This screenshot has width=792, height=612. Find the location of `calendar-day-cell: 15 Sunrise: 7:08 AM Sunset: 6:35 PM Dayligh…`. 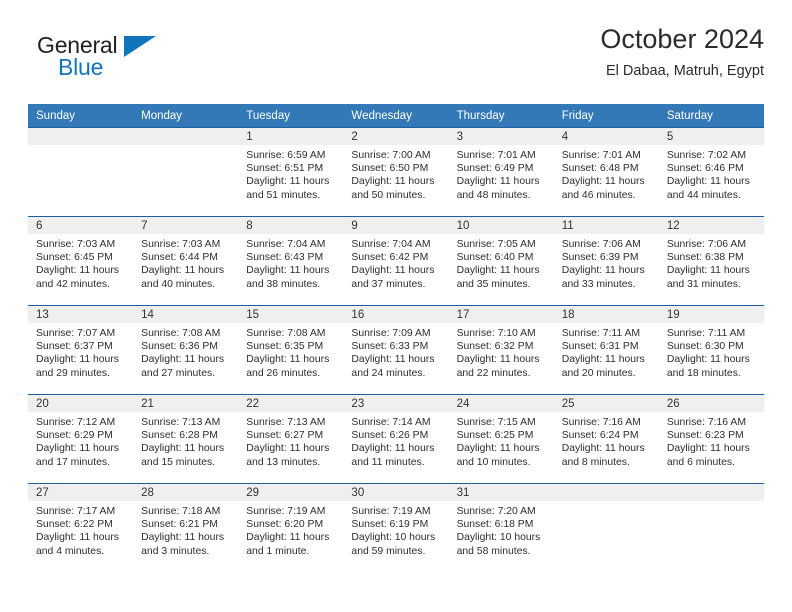

calendar-day-cell: 15 Sunrise: 7:08 AM Sunset: 6:35 PM Dayligh… is located at coordinates (291, 350).